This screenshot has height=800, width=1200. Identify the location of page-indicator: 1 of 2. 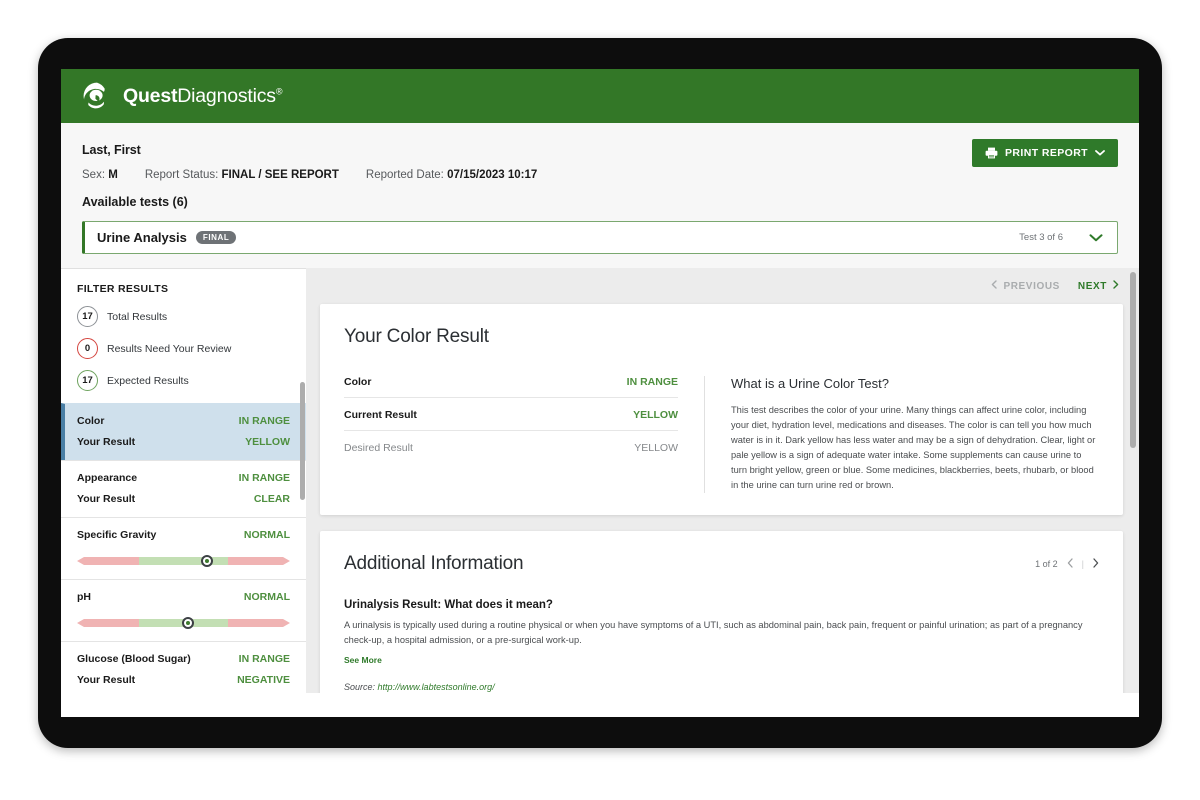
(1046, 564).